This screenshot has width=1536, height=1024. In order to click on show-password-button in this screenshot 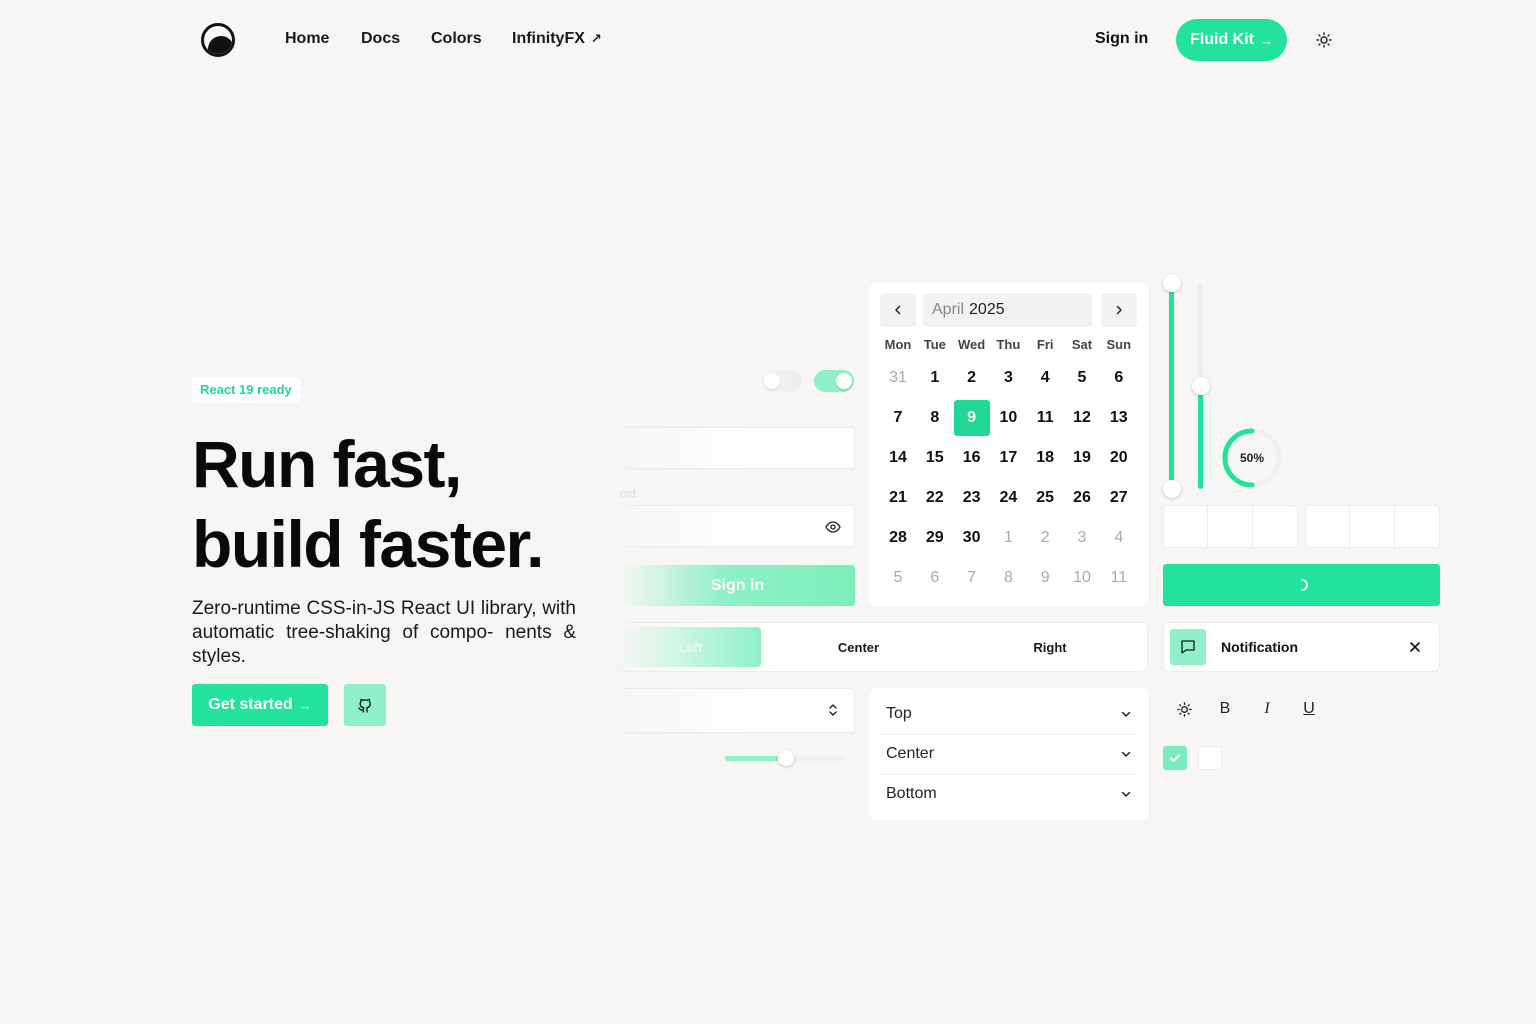, I will do `click(833, 529)`.